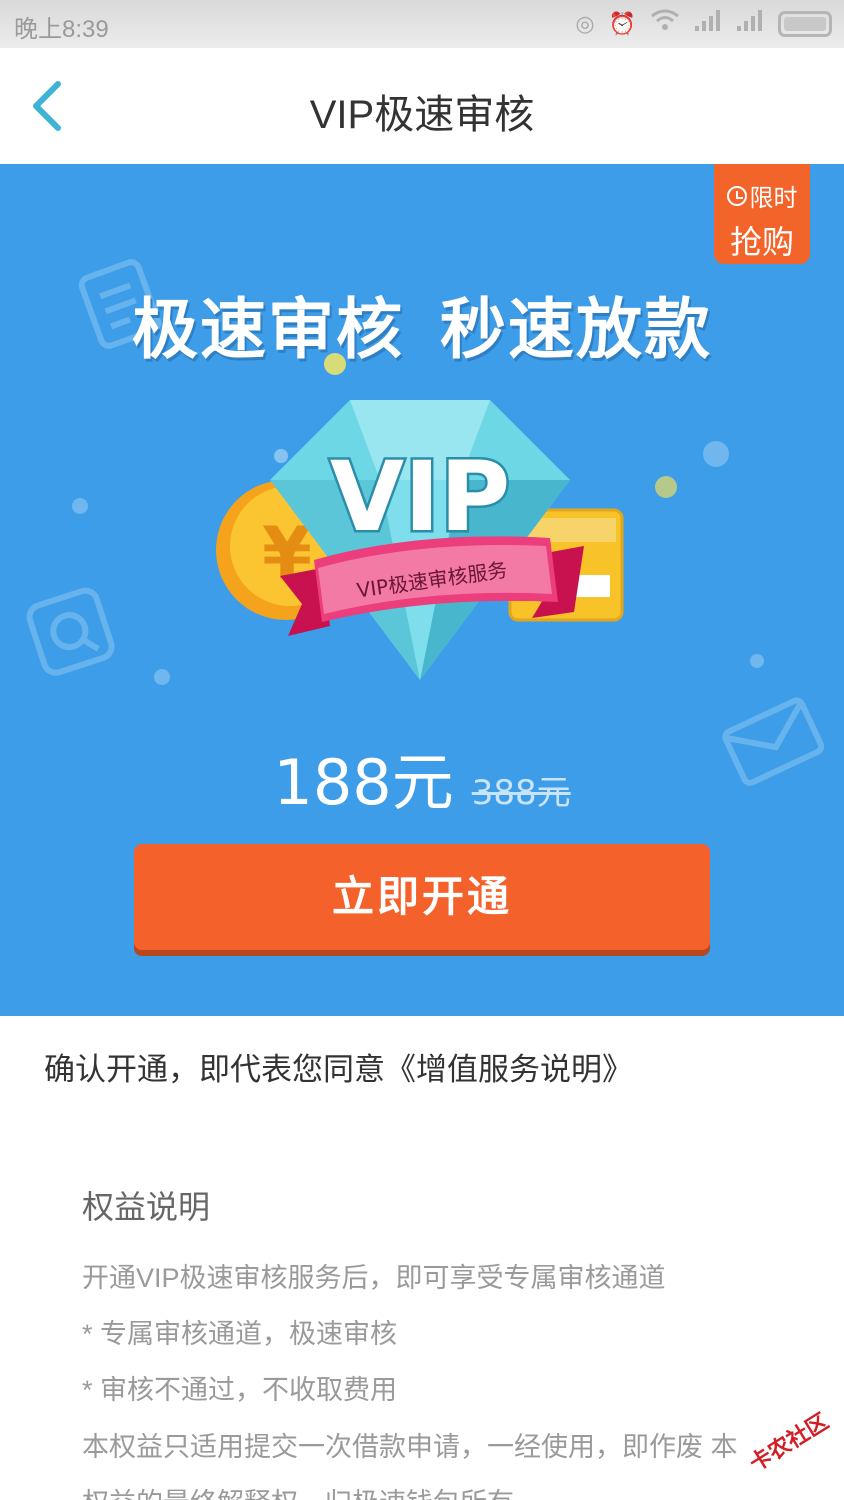  I want to click on status-bar: 晚上8:39 ◎ ⏰, so click(422, 24).